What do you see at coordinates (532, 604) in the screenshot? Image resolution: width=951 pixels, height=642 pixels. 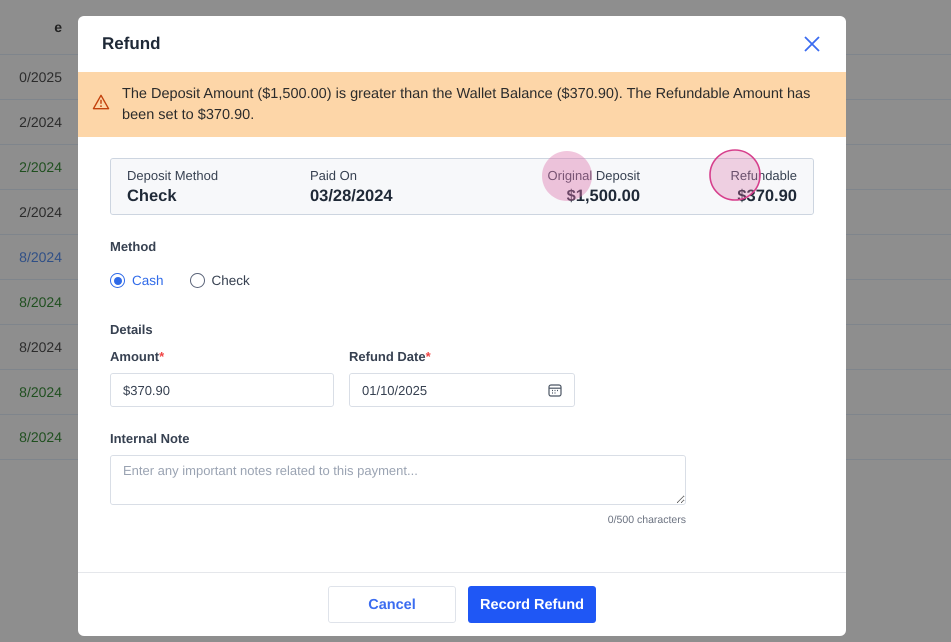 I see `record-refund-button: Record Refund` at bounding box center [532, 604].